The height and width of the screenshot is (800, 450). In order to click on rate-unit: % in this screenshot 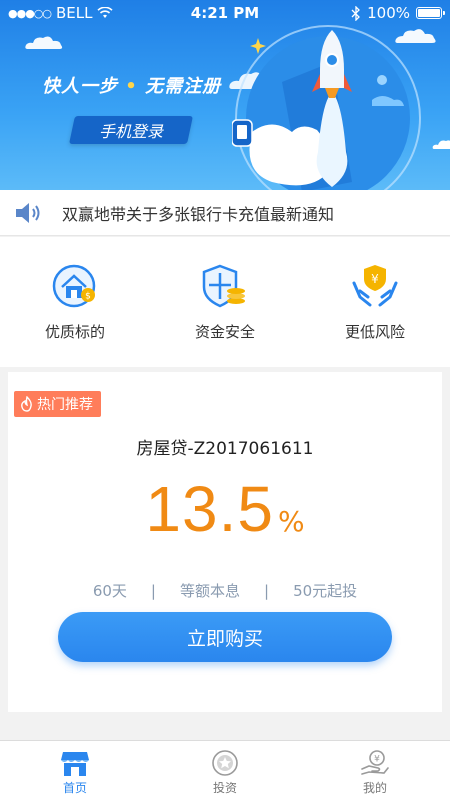, I will do `click(291, 521)`.